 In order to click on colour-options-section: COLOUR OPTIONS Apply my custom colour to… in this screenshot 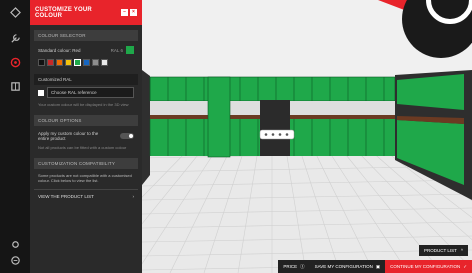, I will do `click(86, 133)`.